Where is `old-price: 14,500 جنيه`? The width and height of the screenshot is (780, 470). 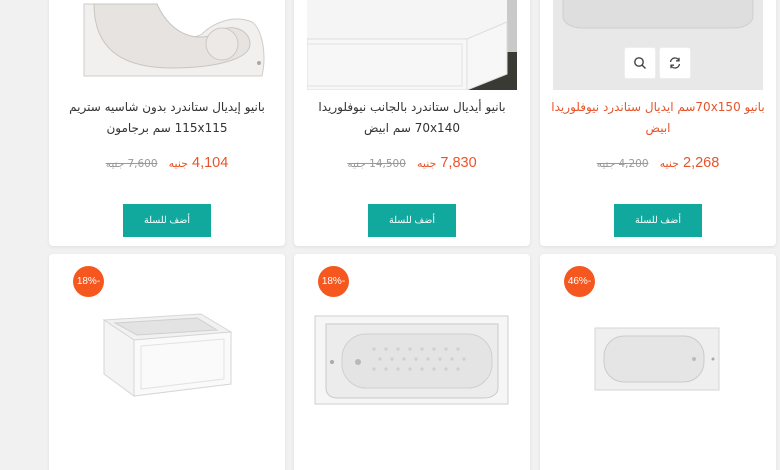
old-price: 14,500 جنيه is located at coordinates (376, 164).